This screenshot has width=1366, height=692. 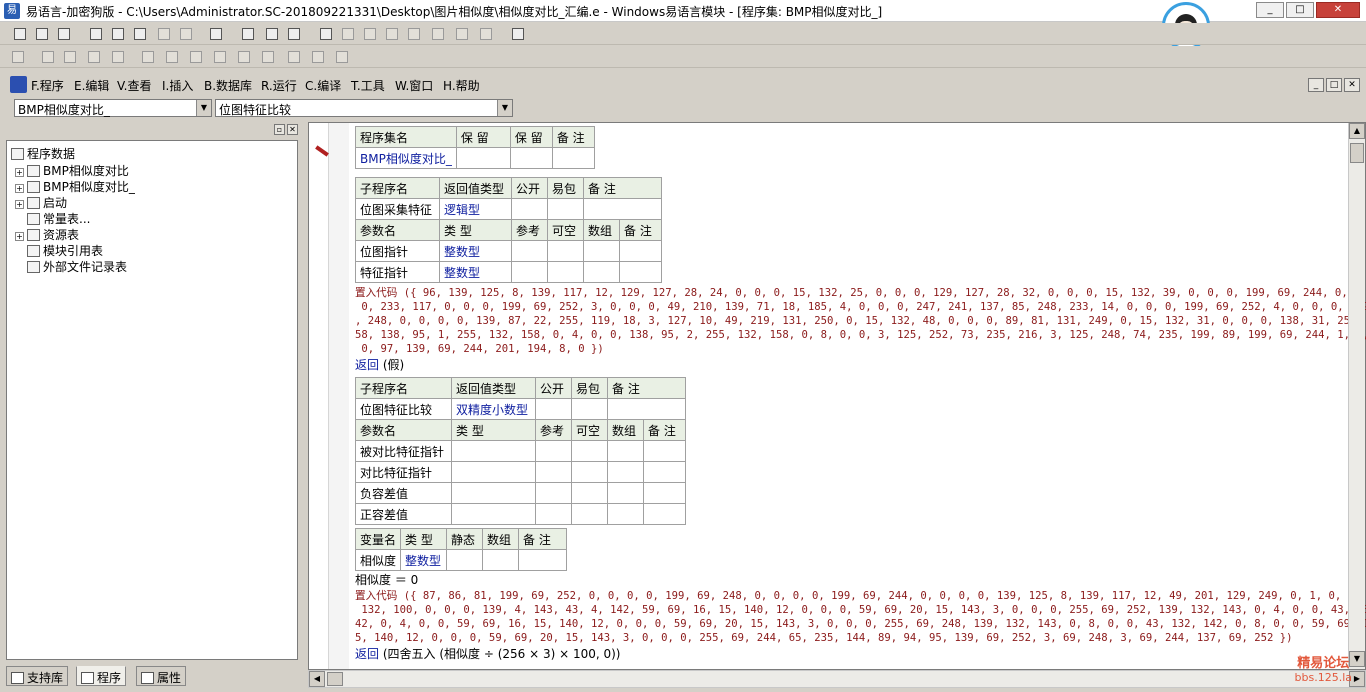 What do you see at coordinates (403, 514) in the screenshot?
I see `param-name-cell: 正容差值` at bounding box center [403, 514].